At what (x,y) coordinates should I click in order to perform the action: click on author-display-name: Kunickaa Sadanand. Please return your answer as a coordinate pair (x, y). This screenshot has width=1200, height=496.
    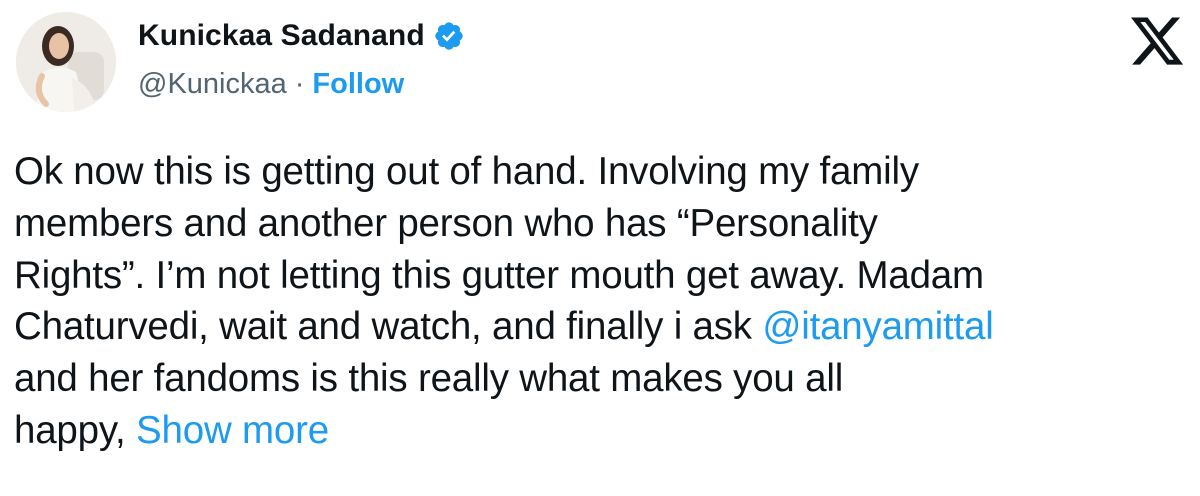
    Looking at the image, I should click on (281, 36).